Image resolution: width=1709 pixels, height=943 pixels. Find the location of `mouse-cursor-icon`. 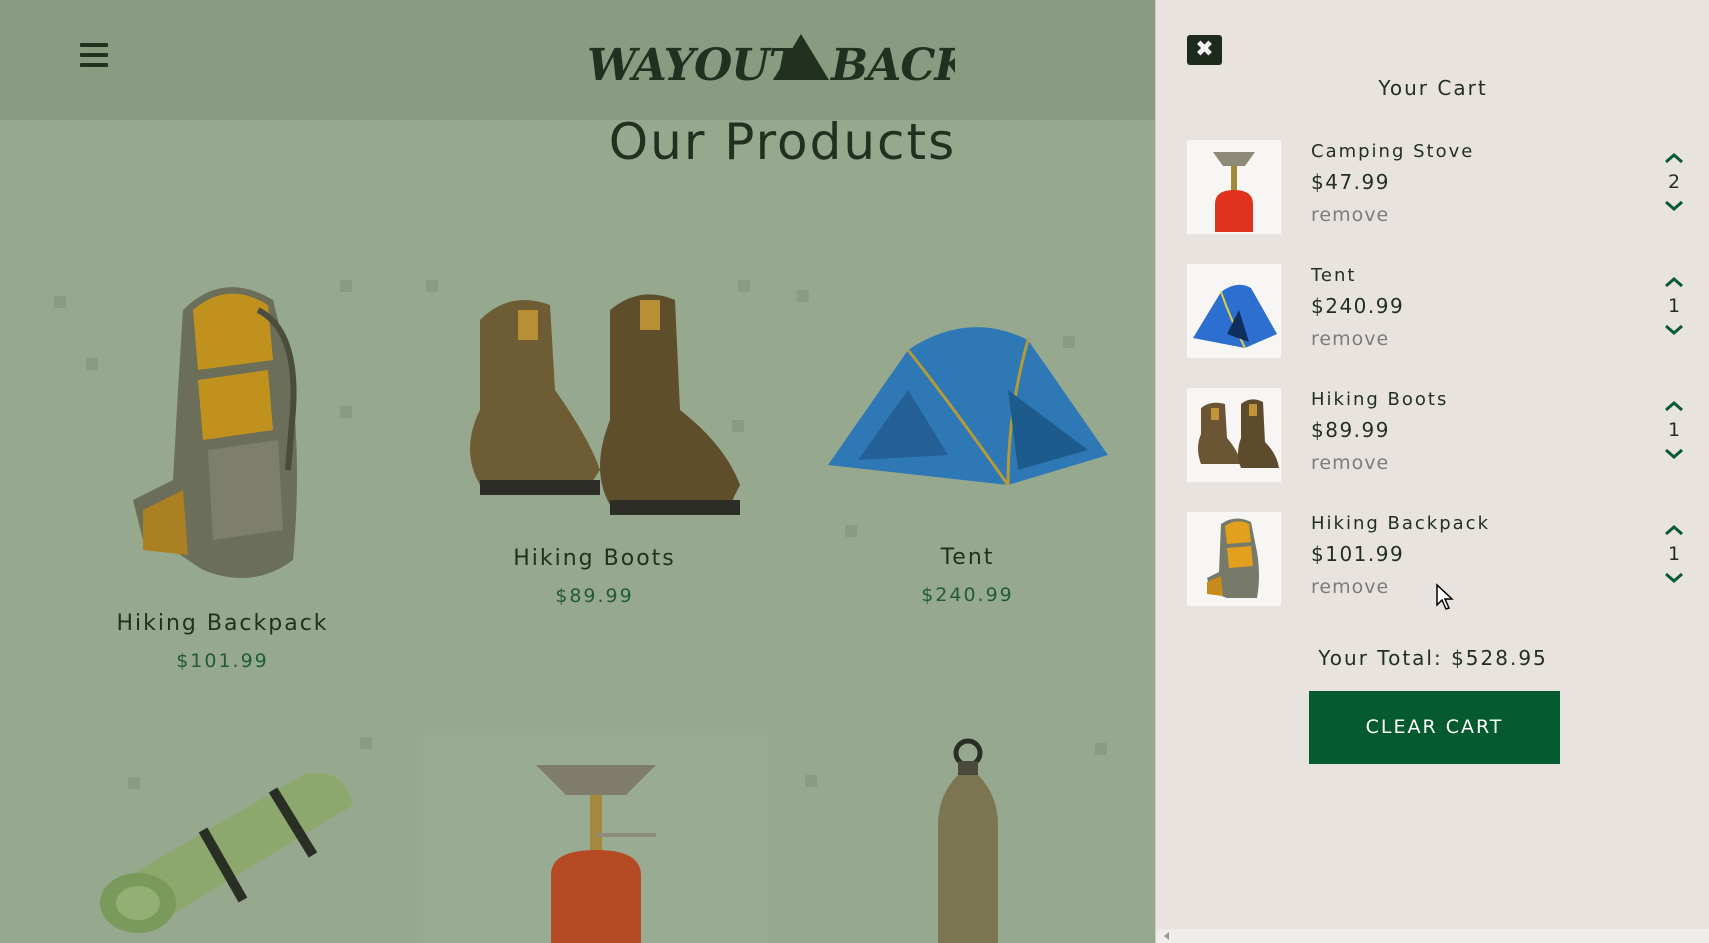

mouse-cursor-icon is located at coordinates (1445, 596).